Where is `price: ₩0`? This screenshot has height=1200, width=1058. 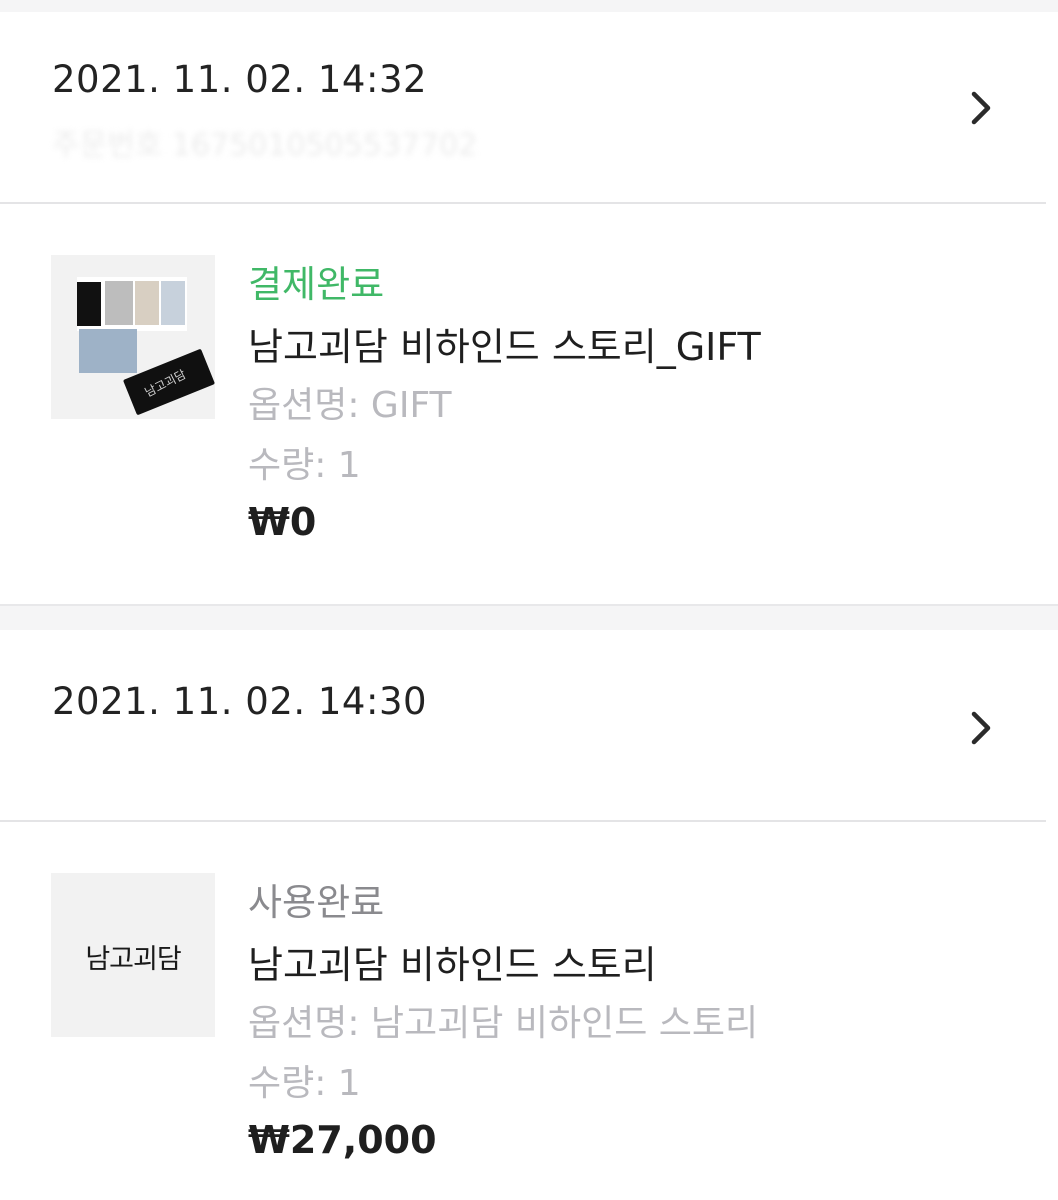
price: ₩0 is located at coordinates (282, 522).